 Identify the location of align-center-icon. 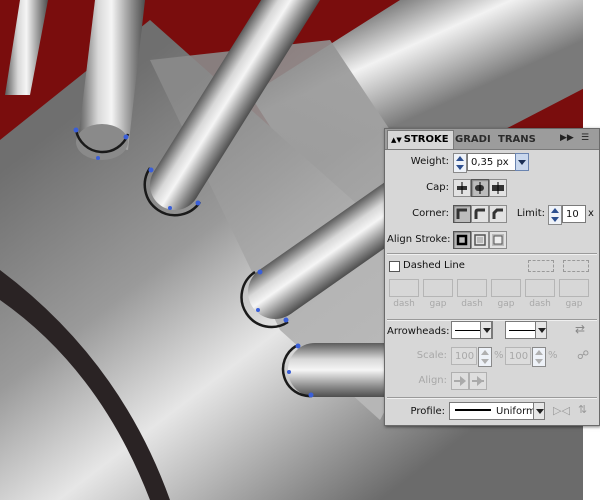
(462, 240).